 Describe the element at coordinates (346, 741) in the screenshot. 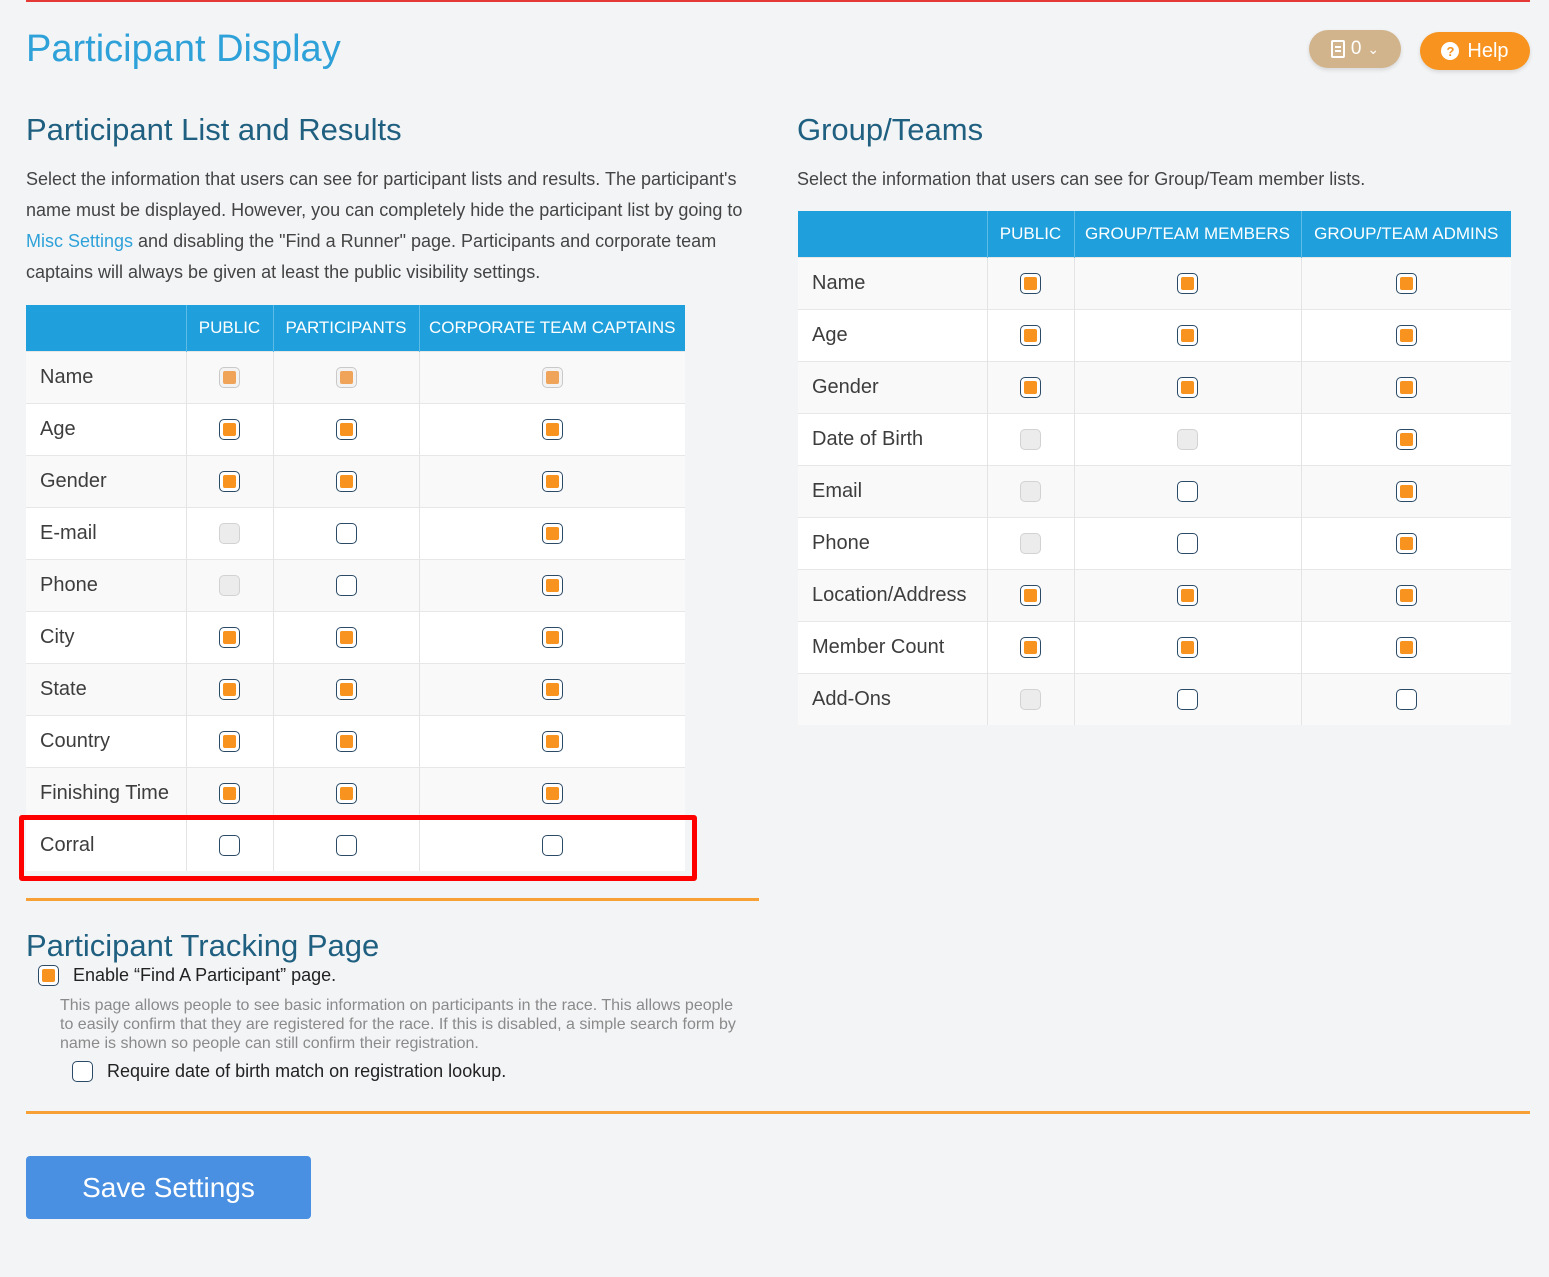

I see `country-participants-checkbox` at that location.